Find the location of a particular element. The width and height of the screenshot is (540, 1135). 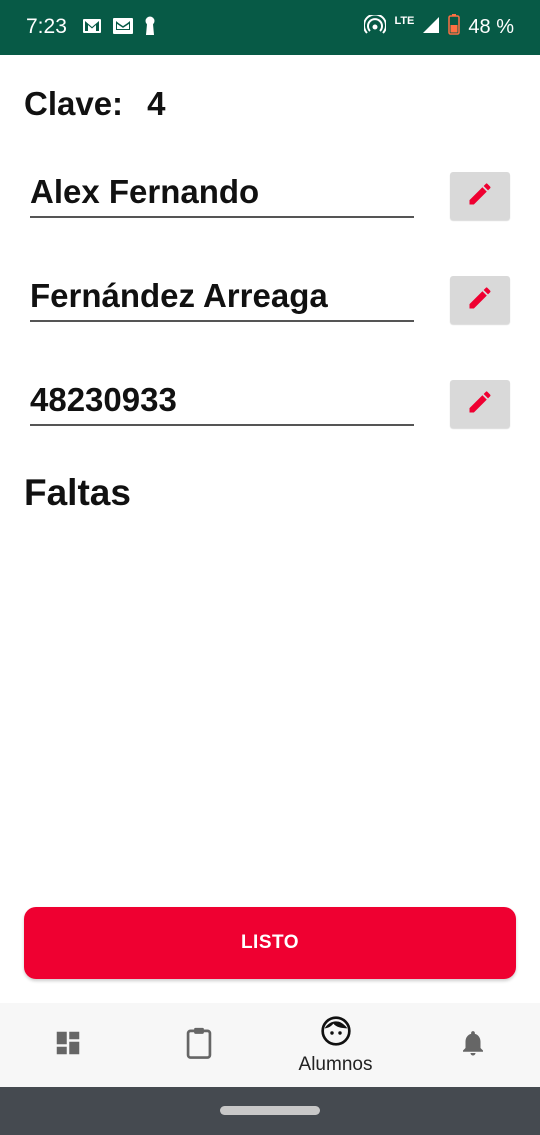

network-label: LTE is located at coordinates (404, 21).